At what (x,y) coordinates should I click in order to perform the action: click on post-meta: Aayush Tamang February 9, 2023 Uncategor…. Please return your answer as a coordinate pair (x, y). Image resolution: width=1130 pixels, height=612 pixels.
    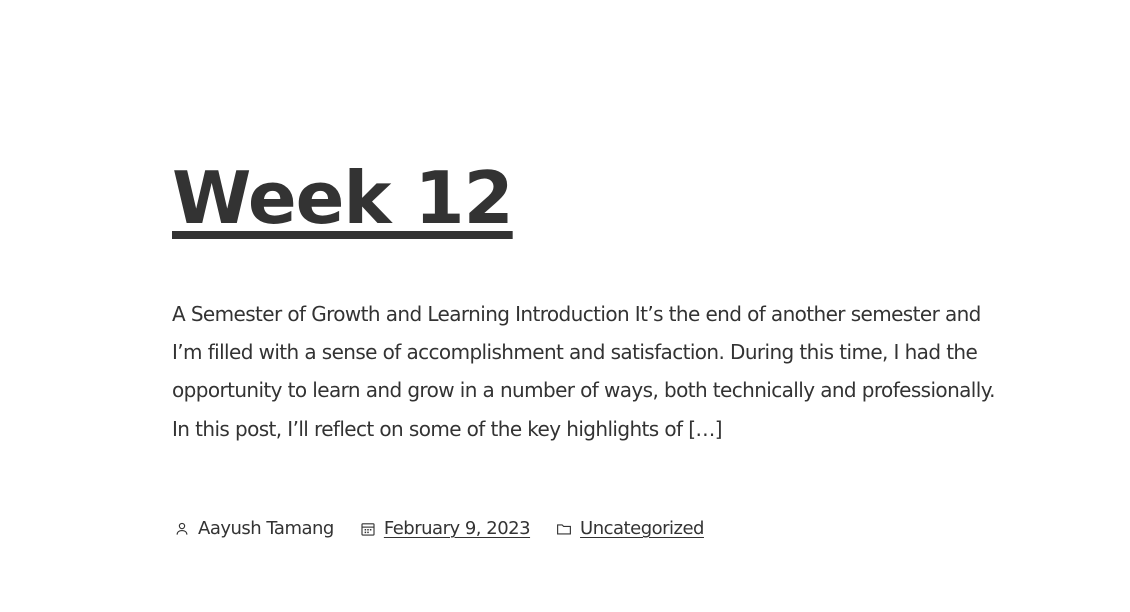
    Looking at the image, I should click on (450, 529).